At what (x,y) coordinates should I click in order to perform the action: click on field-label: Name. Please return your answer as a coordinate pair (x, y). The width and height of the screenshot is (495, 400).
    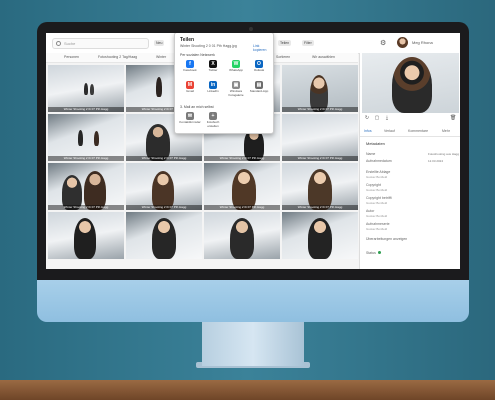
    Looking at the image, I should click on (371, 154).